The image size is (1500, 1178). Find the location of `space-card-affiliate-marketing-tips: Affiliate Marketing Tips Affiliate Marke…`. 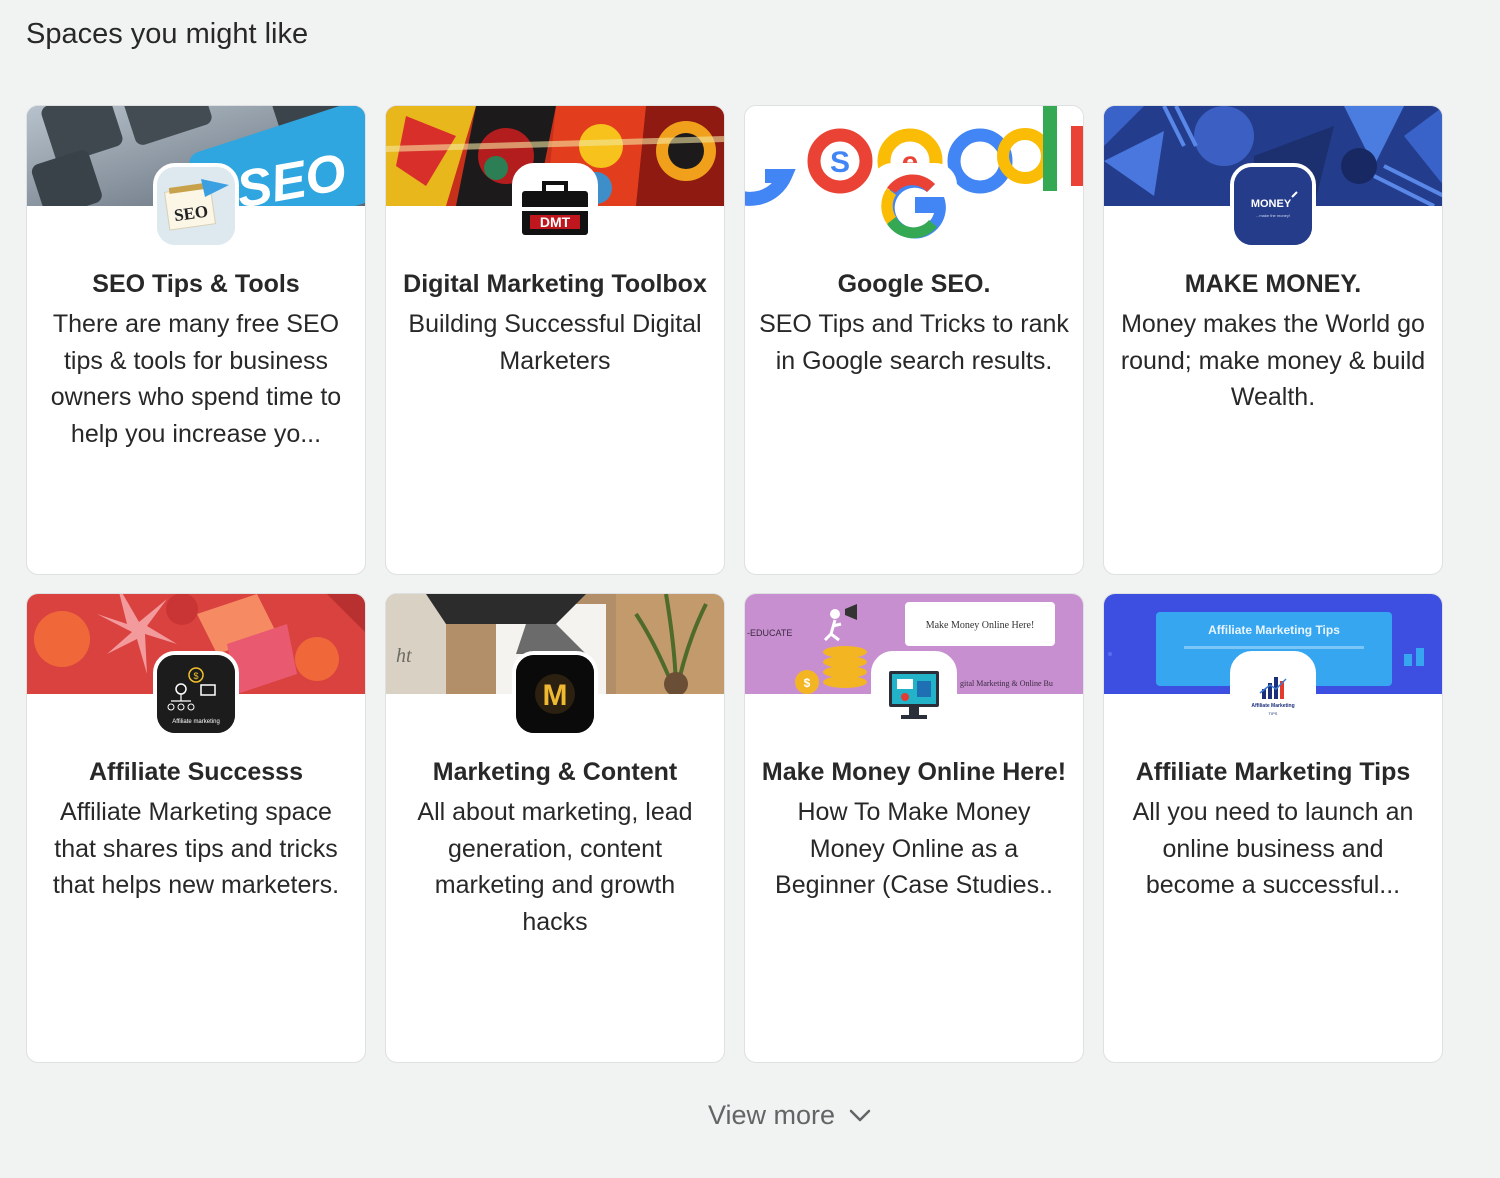

space-card-affiliate-marketing-tips: Affiliate Marketing Tips Affiliate Marke… is located at coordinates (1273, 828).